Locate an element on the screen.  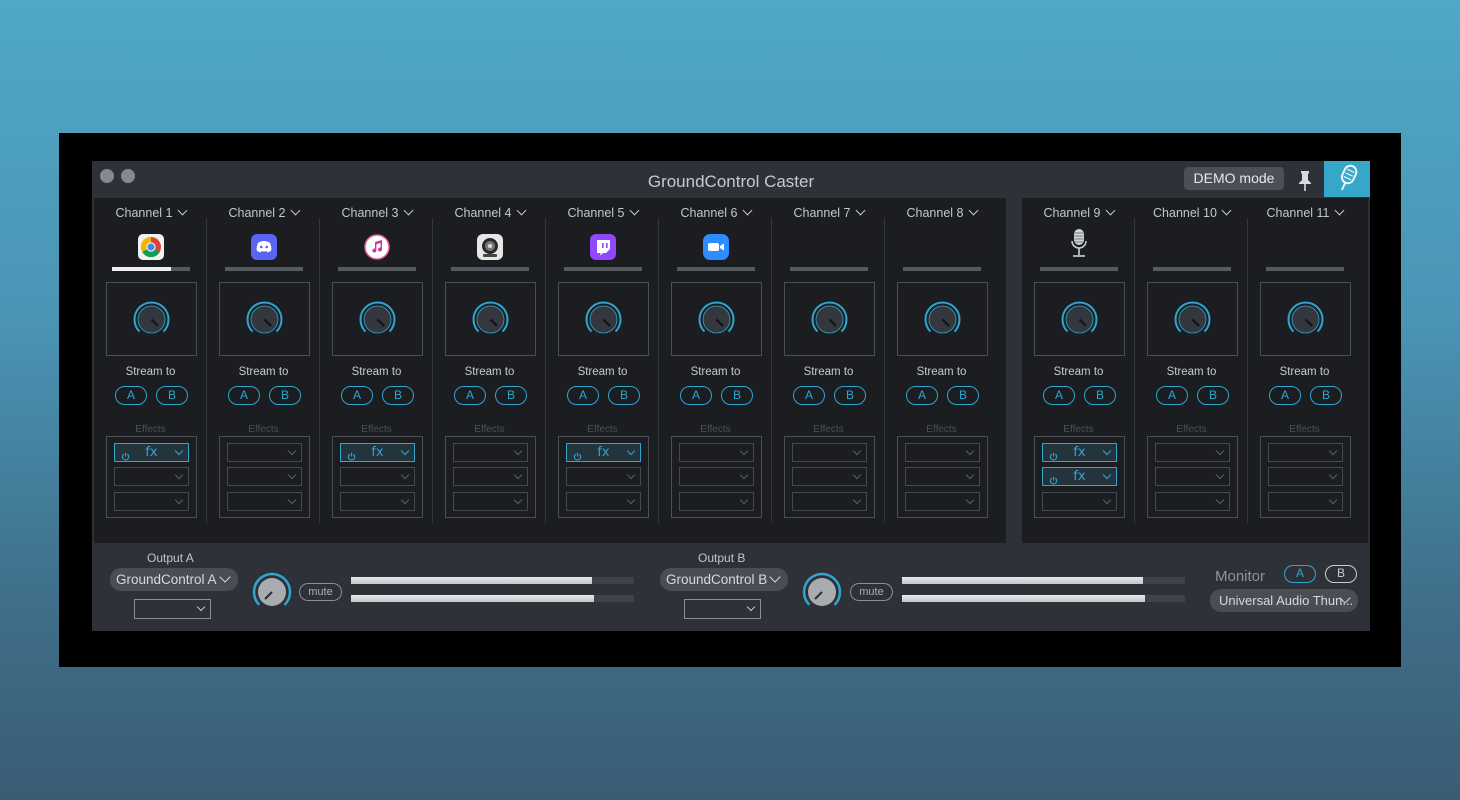
channel-name-select: Channel 4 is located at coordinates (489, 212).